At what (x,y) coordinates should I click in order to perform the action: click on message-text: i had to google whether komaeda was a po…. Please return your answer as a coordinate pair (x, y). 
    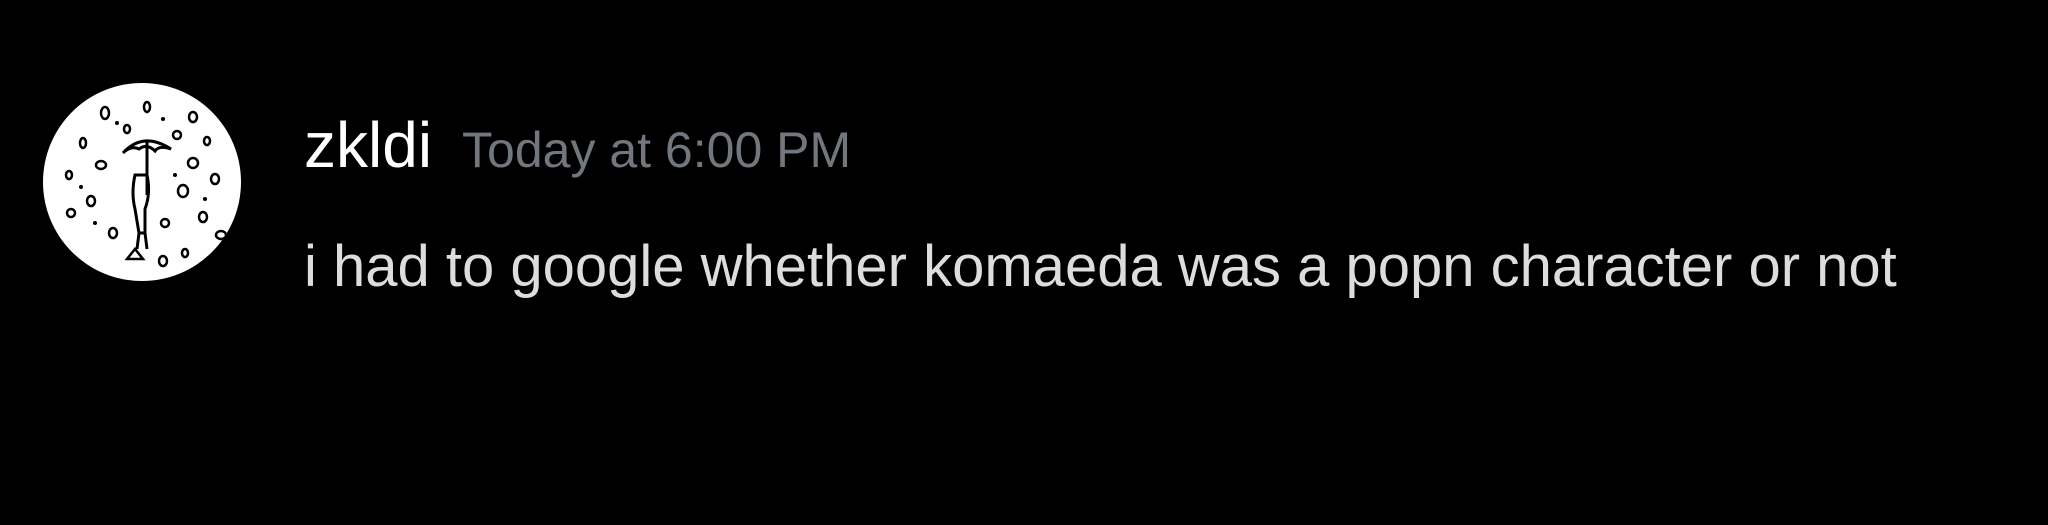
    Looking at the image, I should click on (1100, 266).